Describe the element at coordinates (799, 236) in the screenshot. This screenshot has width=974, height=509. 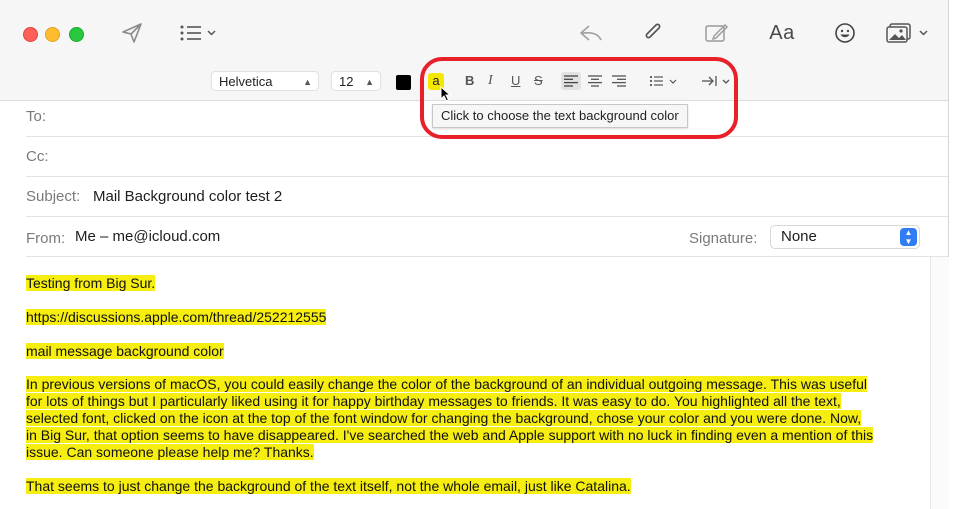
I see `signature-value: None` at that location.